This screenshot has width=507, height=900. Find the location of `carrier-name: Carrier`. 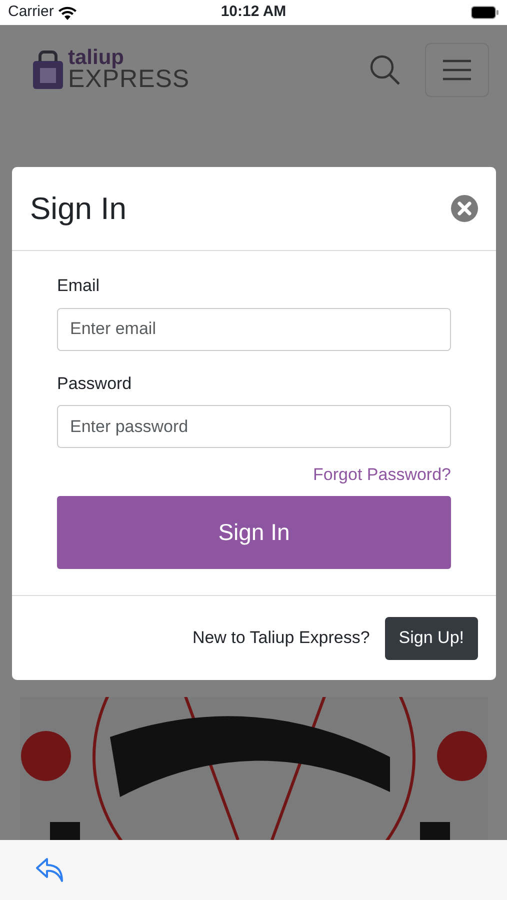

carrier-name: Carrier is located at coordinates (31, 12).